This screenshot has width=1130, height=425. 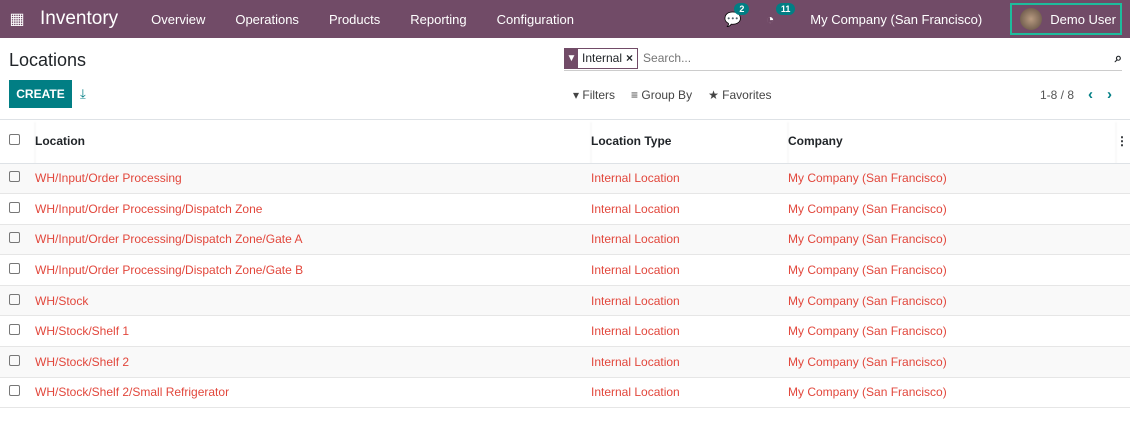 What do you see at coordinates (79, 19) in the screenshot?
I see `app-name: Inventory` at bounding box center [79, 19].